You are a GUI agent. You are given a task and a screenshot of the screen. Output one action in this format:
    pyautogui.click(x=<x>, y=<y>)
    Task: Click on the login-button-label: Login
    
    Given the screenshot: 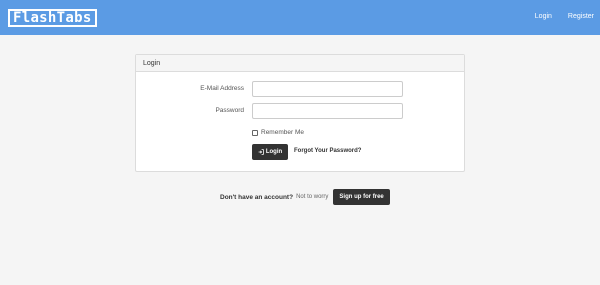 What is the action you would take?
    pyautogui.click(x=274, y=152)
    